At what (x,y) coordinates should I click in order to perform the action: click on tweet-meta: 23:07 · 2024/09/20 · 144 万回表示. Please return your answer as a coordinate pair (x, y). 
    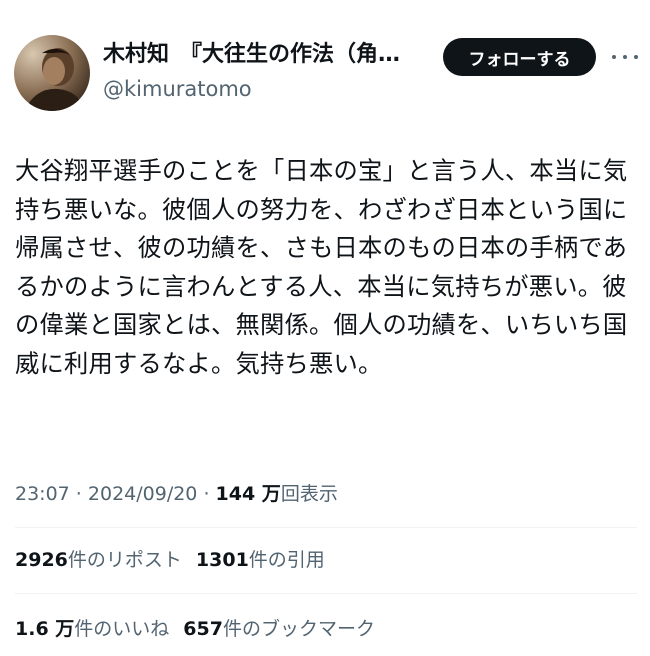
    Looking at the image, I should click on (176, 494).